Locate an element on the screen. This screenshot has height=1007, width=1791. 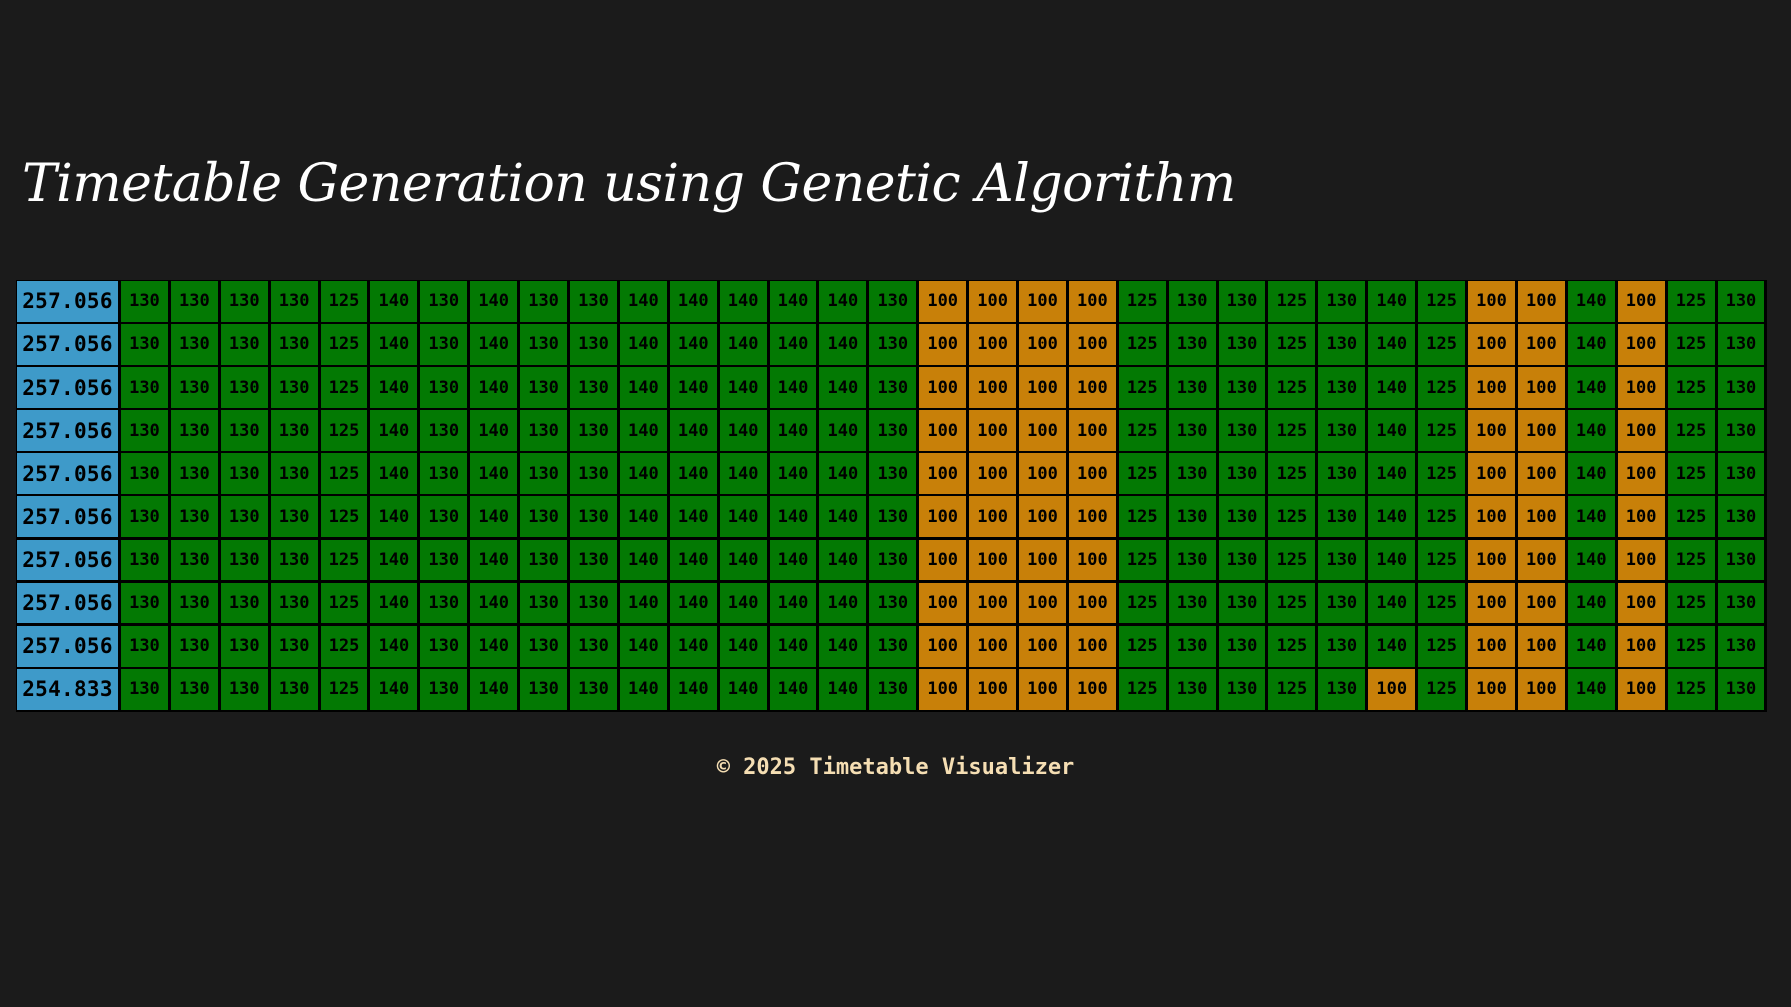
footer-copyright: © 2025 Timetable Visualizer is located at coordinates (895, 767).